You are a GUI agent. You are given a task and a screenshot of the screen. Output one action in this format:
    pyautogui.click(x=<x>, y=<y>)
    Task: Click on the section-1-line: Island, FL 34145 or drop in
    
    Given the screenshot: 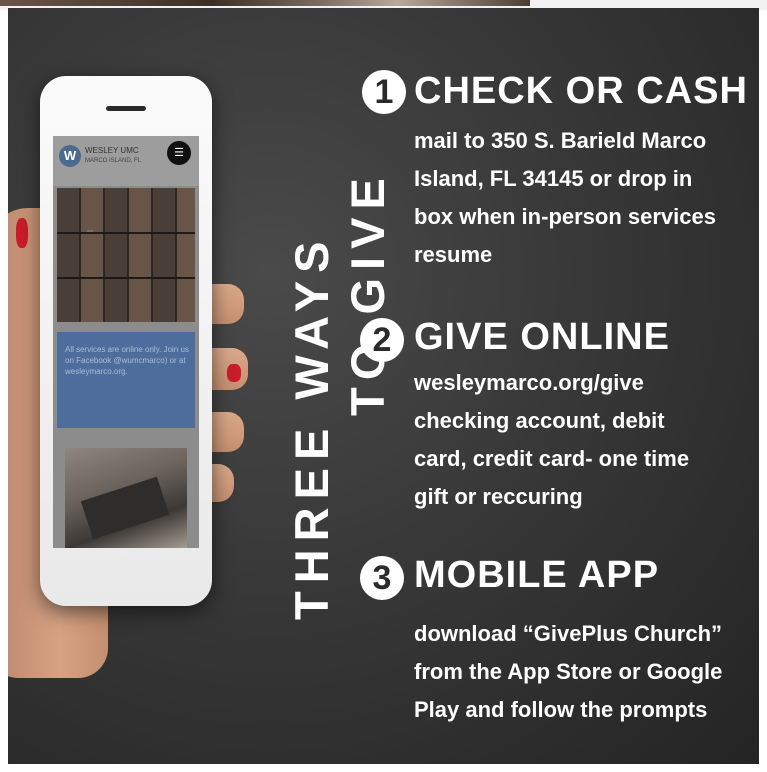 What is the action you would take?
    pyautogui.click(x=553, y=178)
    